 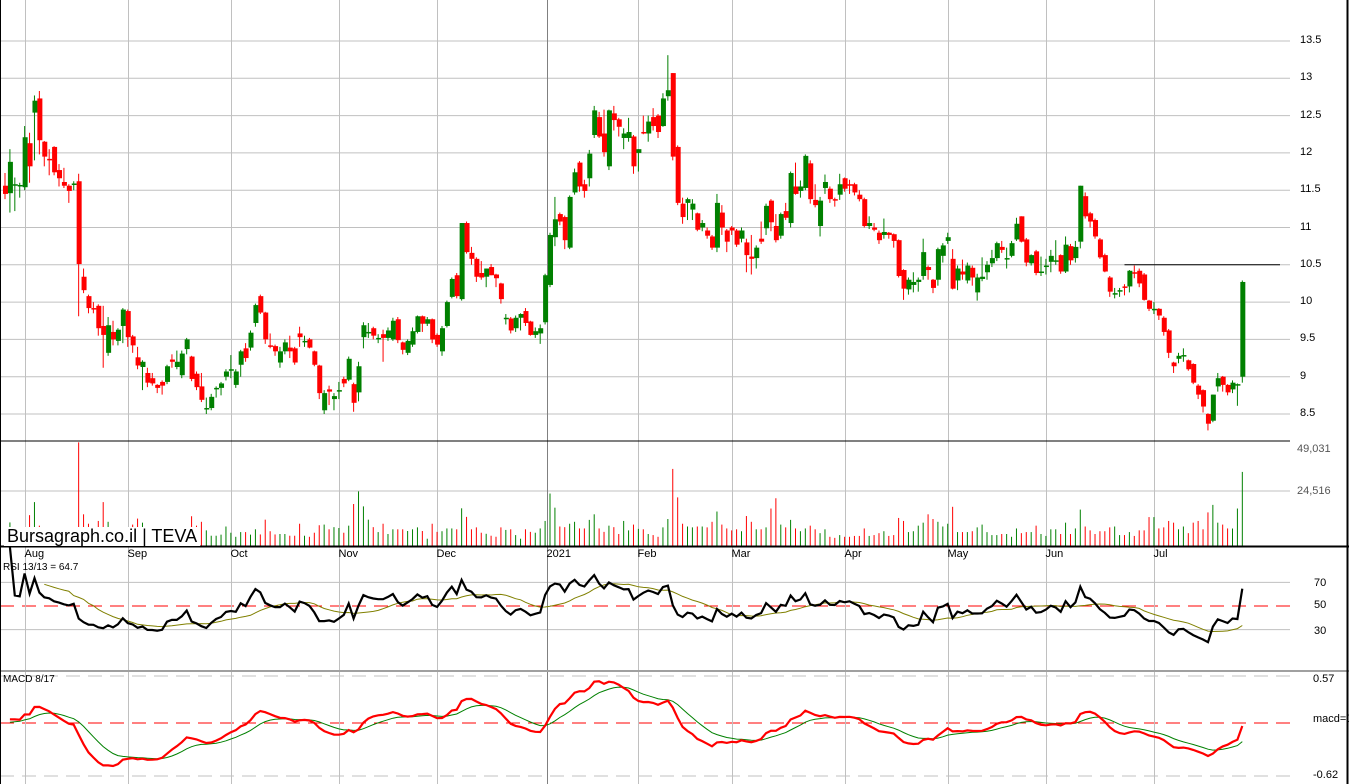 I want to click on price-tick-label: 11.5, so click(x=1310, y=189).